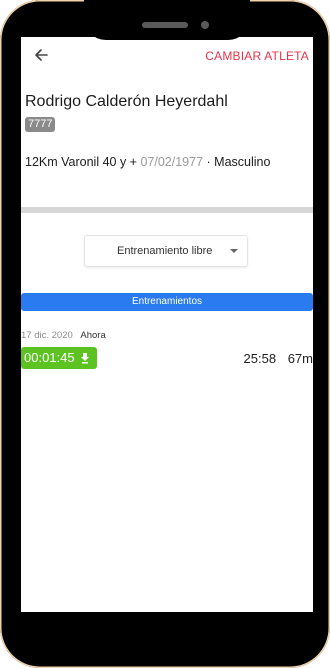 Image resolution: width=330 pixels, height=668 pixels. I want to click on training-status: Ahora, so click(93, 335).